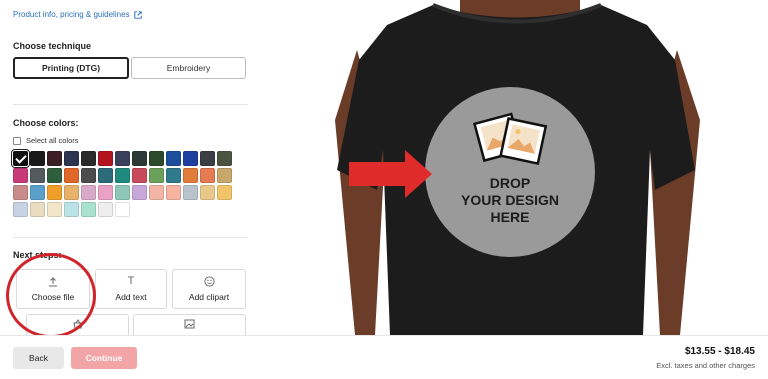  Describe the element at coordinates (71, 68) in the screenshot. I see `technique-dtg-button: Printing (DTG)` at that location.